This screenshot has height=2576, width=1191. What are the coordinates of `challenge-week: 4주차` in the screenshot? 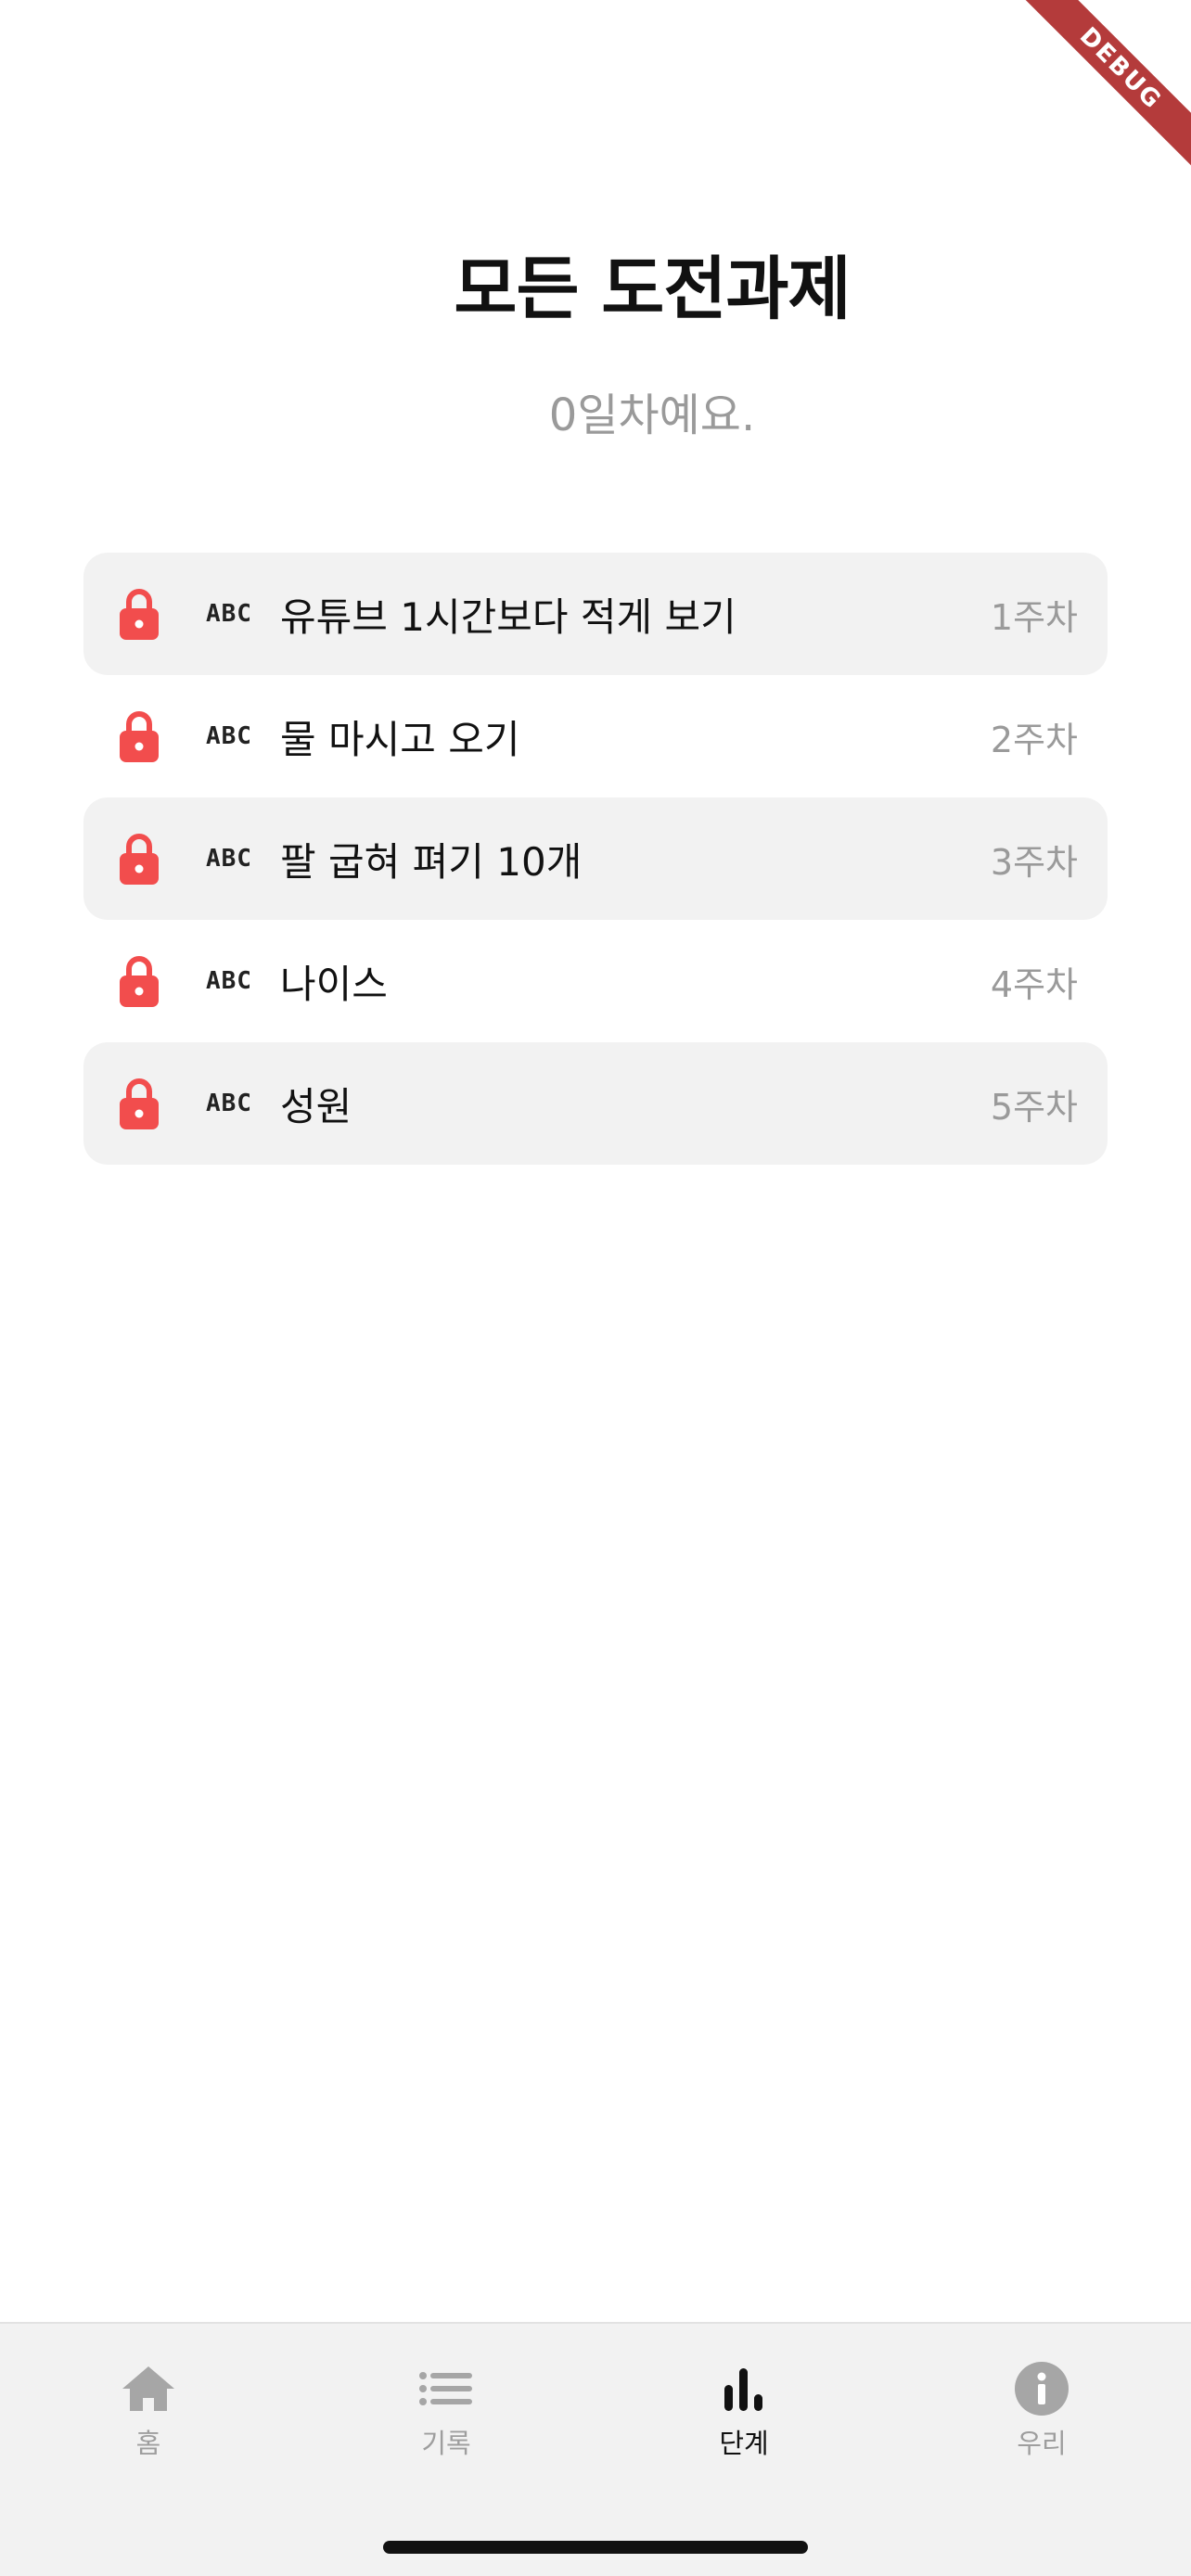 It's located at (1034, 984).